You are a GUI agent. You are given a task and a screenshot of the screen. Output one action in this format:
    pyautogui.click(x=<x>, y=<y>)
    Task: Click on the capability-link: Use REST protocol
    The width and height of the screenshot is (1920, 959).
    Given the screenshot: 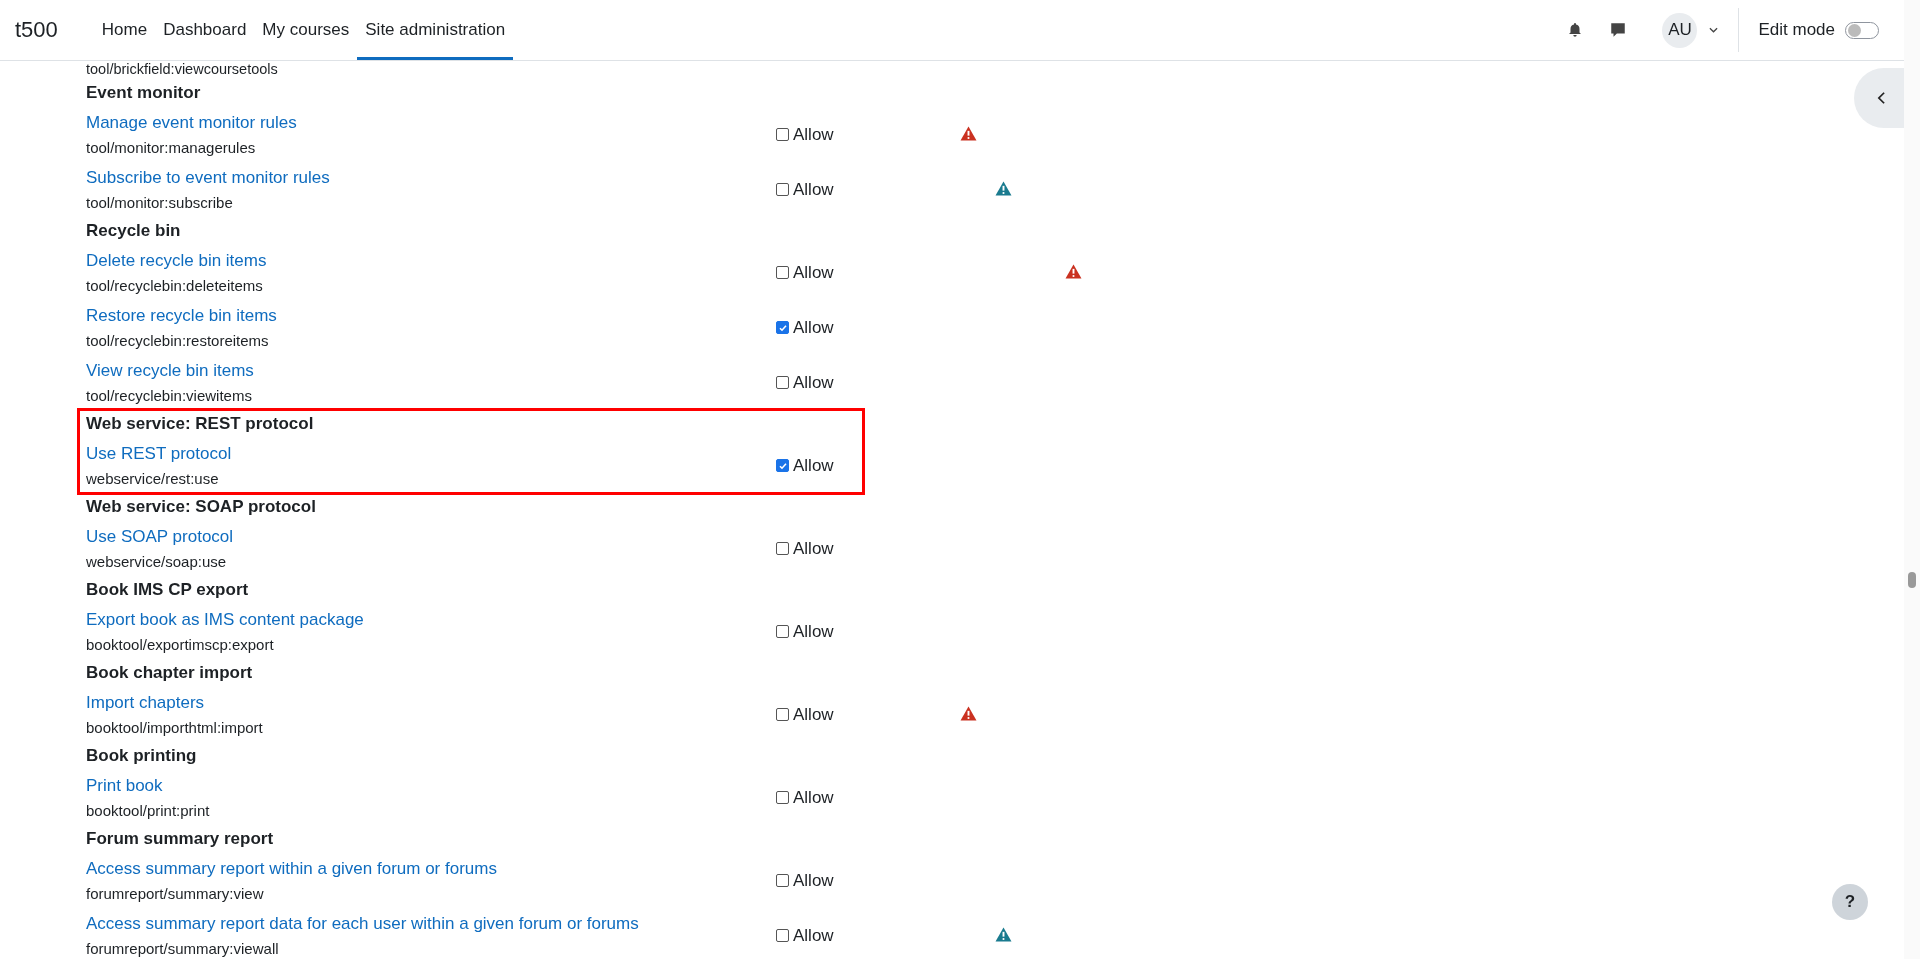 What is the action you would take?
    pyautogui.click(x=431, y=453)
    